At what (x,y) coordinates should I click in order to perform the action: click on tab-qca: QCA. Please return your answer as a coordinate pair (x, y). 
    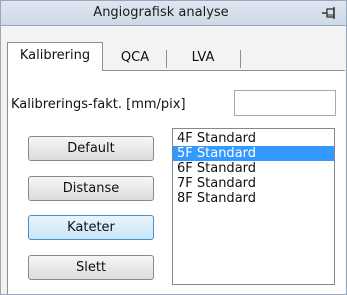
    Looking at the image, I should click on (135, 57).